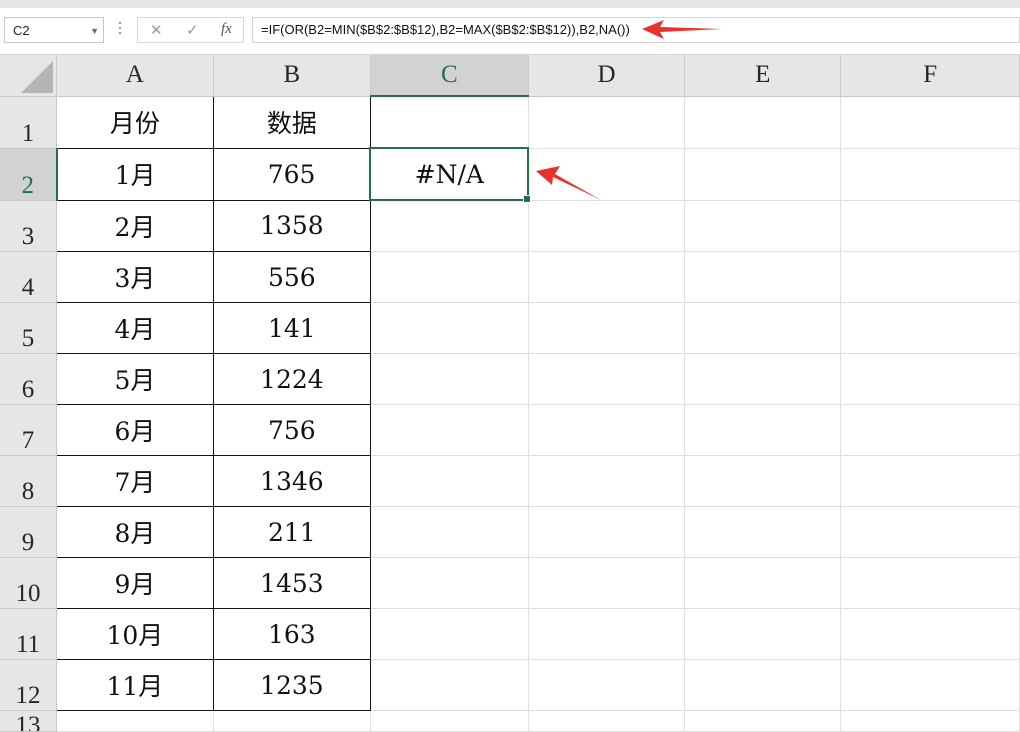 This screenshot has height=732, width=1020. Describe the element at coordinates (763, 174) in the screenshot. I see `cell-e2` at that location.